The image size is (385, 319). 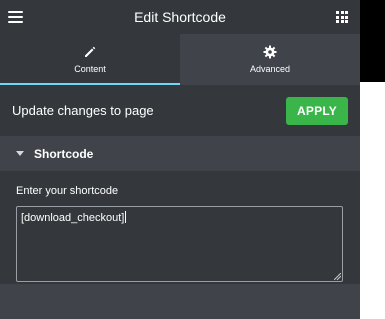 What do you see at coordinates (67, 191) in the screenshot?
I see `shortcode-field-label: Enter your shortcode` at bounding box center [67, 191].